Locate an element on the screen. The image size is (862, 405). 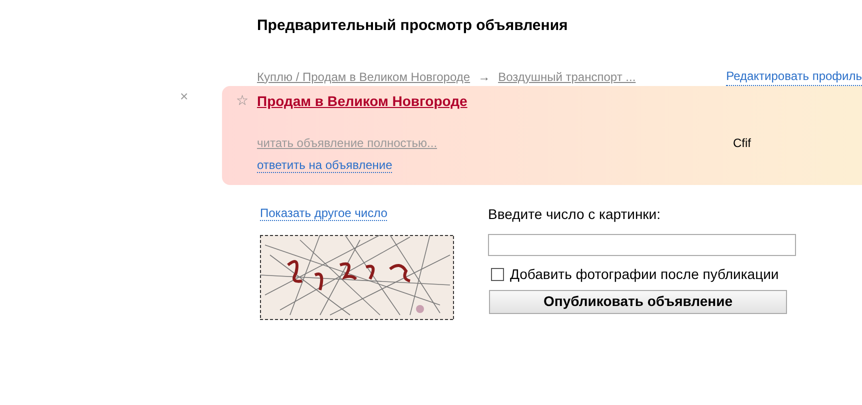
publish-button: Опубликовать объявление is located at coordinates (638, 302).